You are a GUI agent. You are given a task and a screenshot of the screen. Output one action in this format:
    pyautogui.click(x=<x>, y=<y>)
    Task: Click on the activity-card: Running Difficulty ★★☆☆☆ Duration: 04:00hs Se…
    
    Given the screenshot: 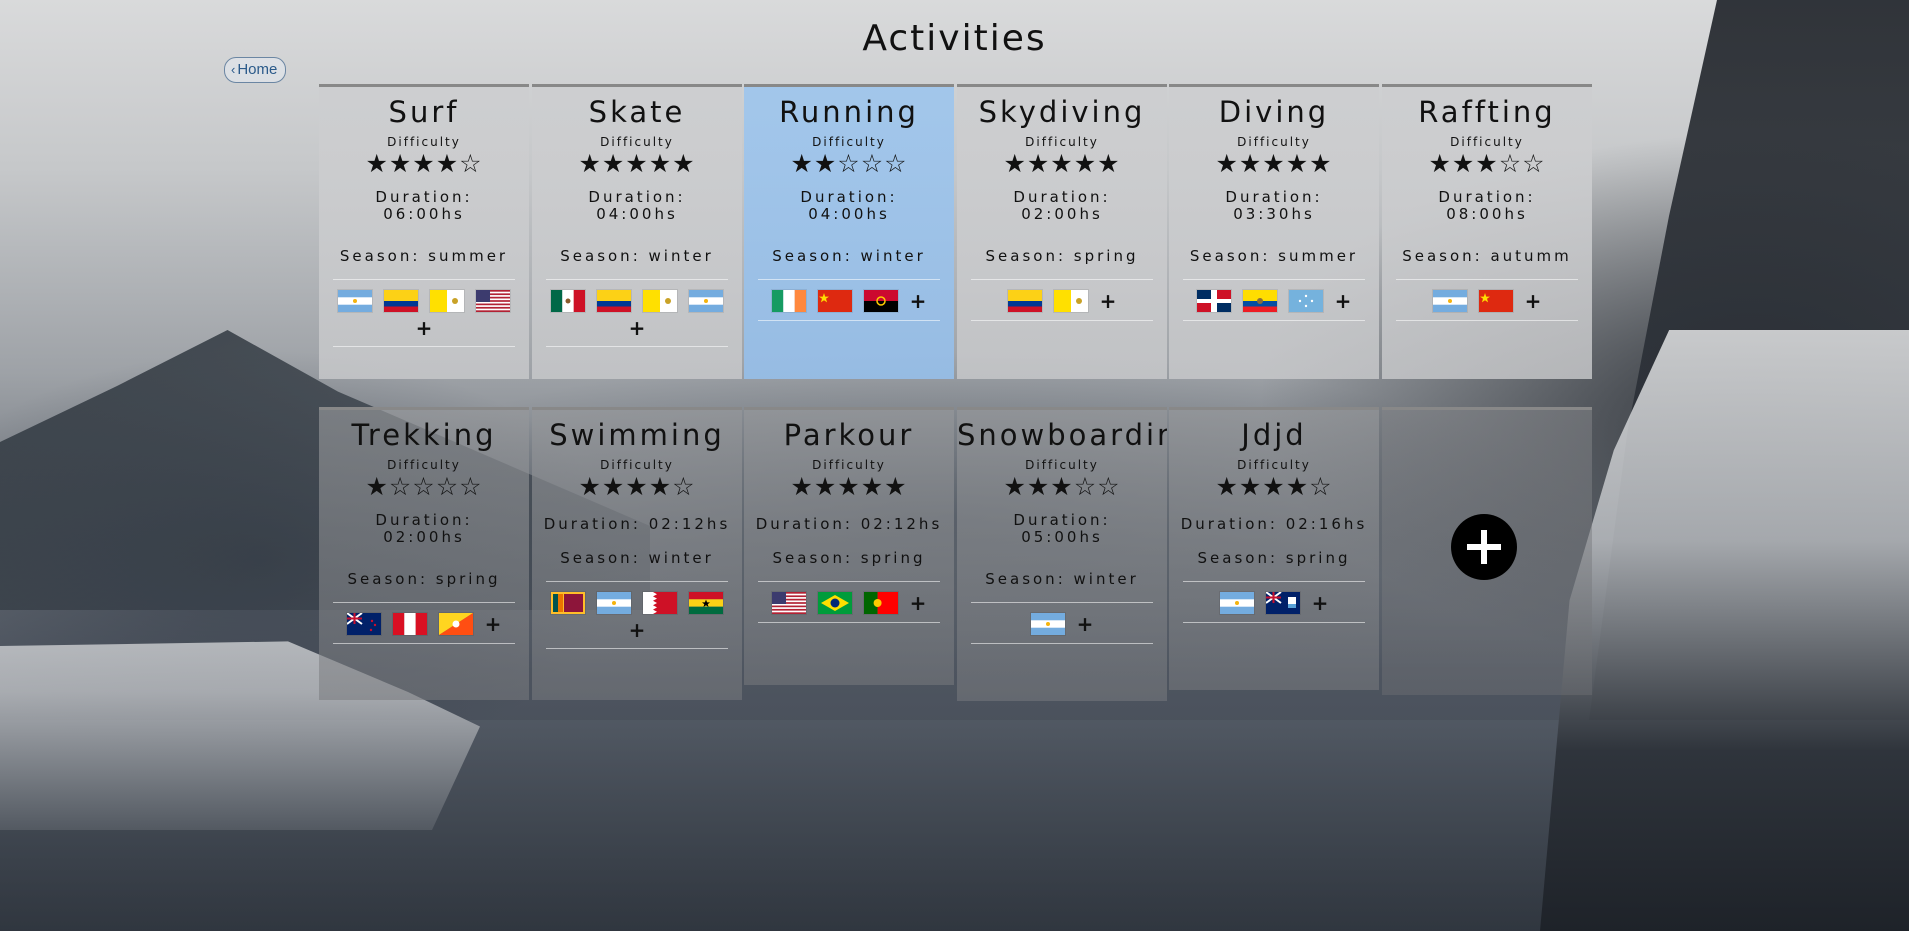 What is the action you would take?
    pyautogui.click(x=849, y=231)
    